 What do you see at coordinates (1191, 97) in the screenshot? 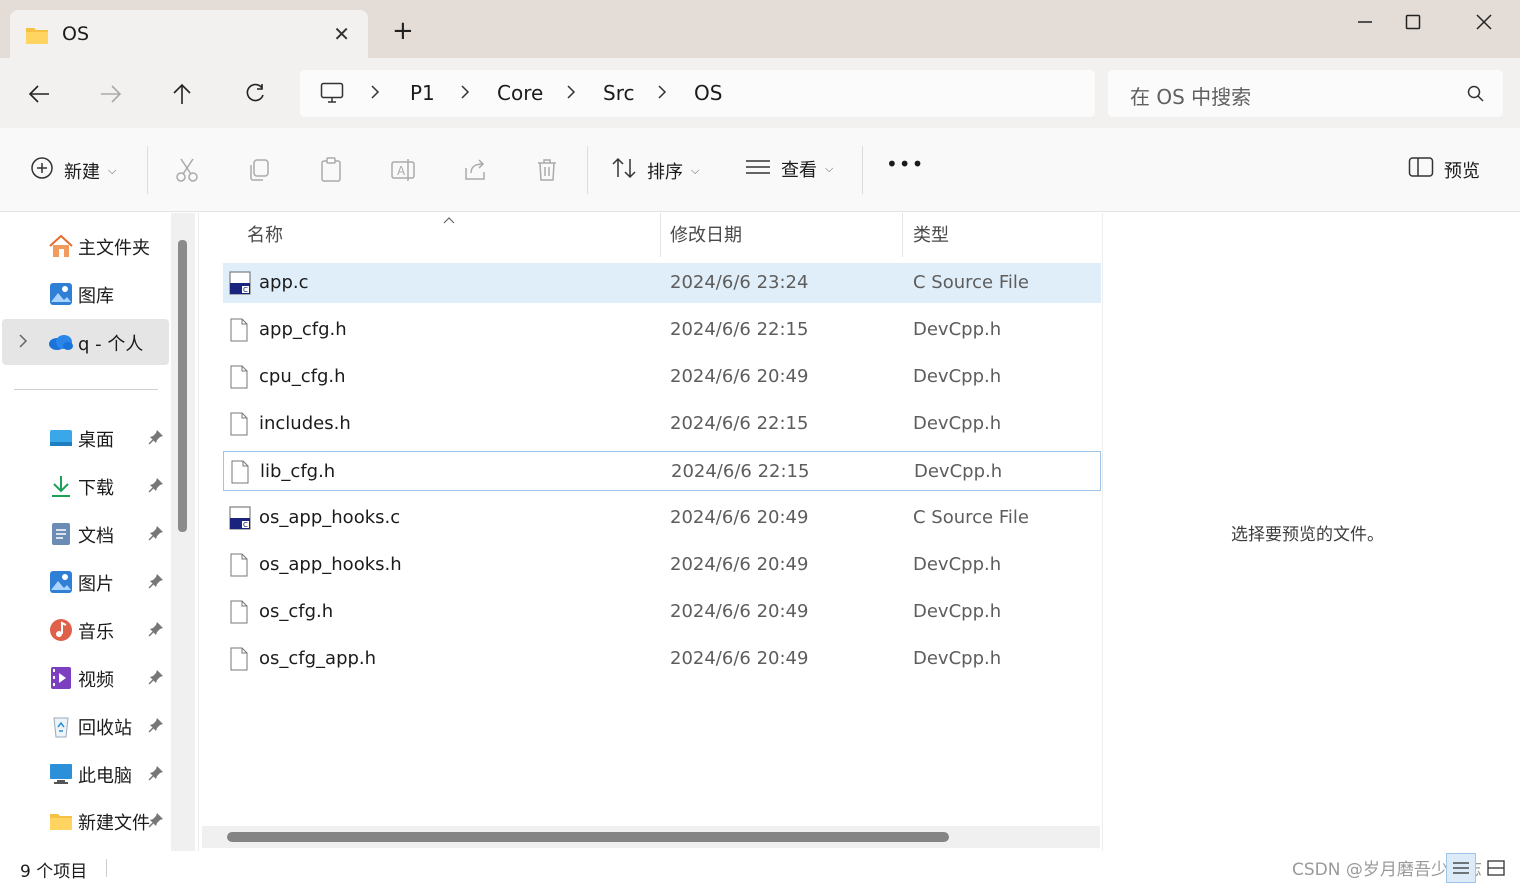
I see `search-placeholder: 在 OS 中搜索` at bounding box center [1191, 97].